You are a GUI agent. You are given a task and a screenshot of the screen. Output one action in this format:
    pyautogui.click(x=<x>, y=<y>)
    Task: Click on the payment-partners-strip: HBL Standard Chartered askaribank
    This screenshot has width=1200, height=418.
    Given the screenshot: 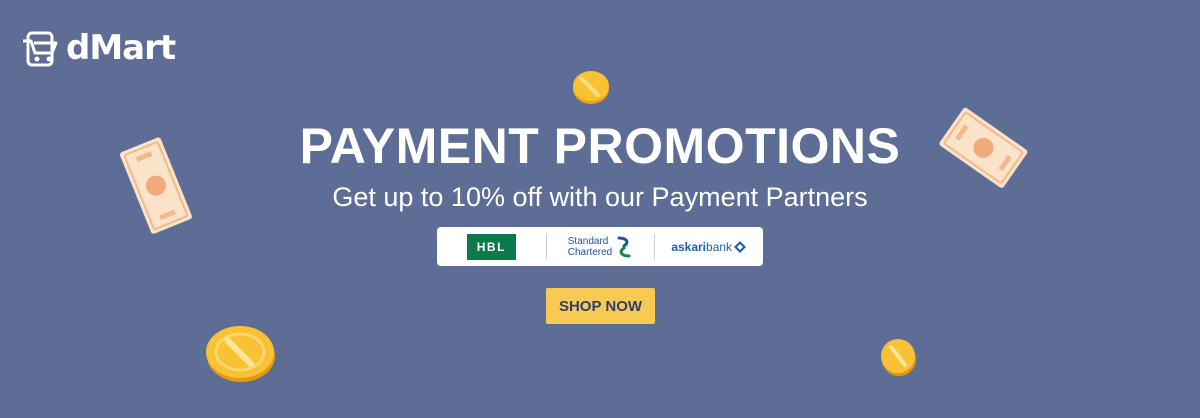 What is the action you would take?
    pyautogui.click(x=600, y=246)
    